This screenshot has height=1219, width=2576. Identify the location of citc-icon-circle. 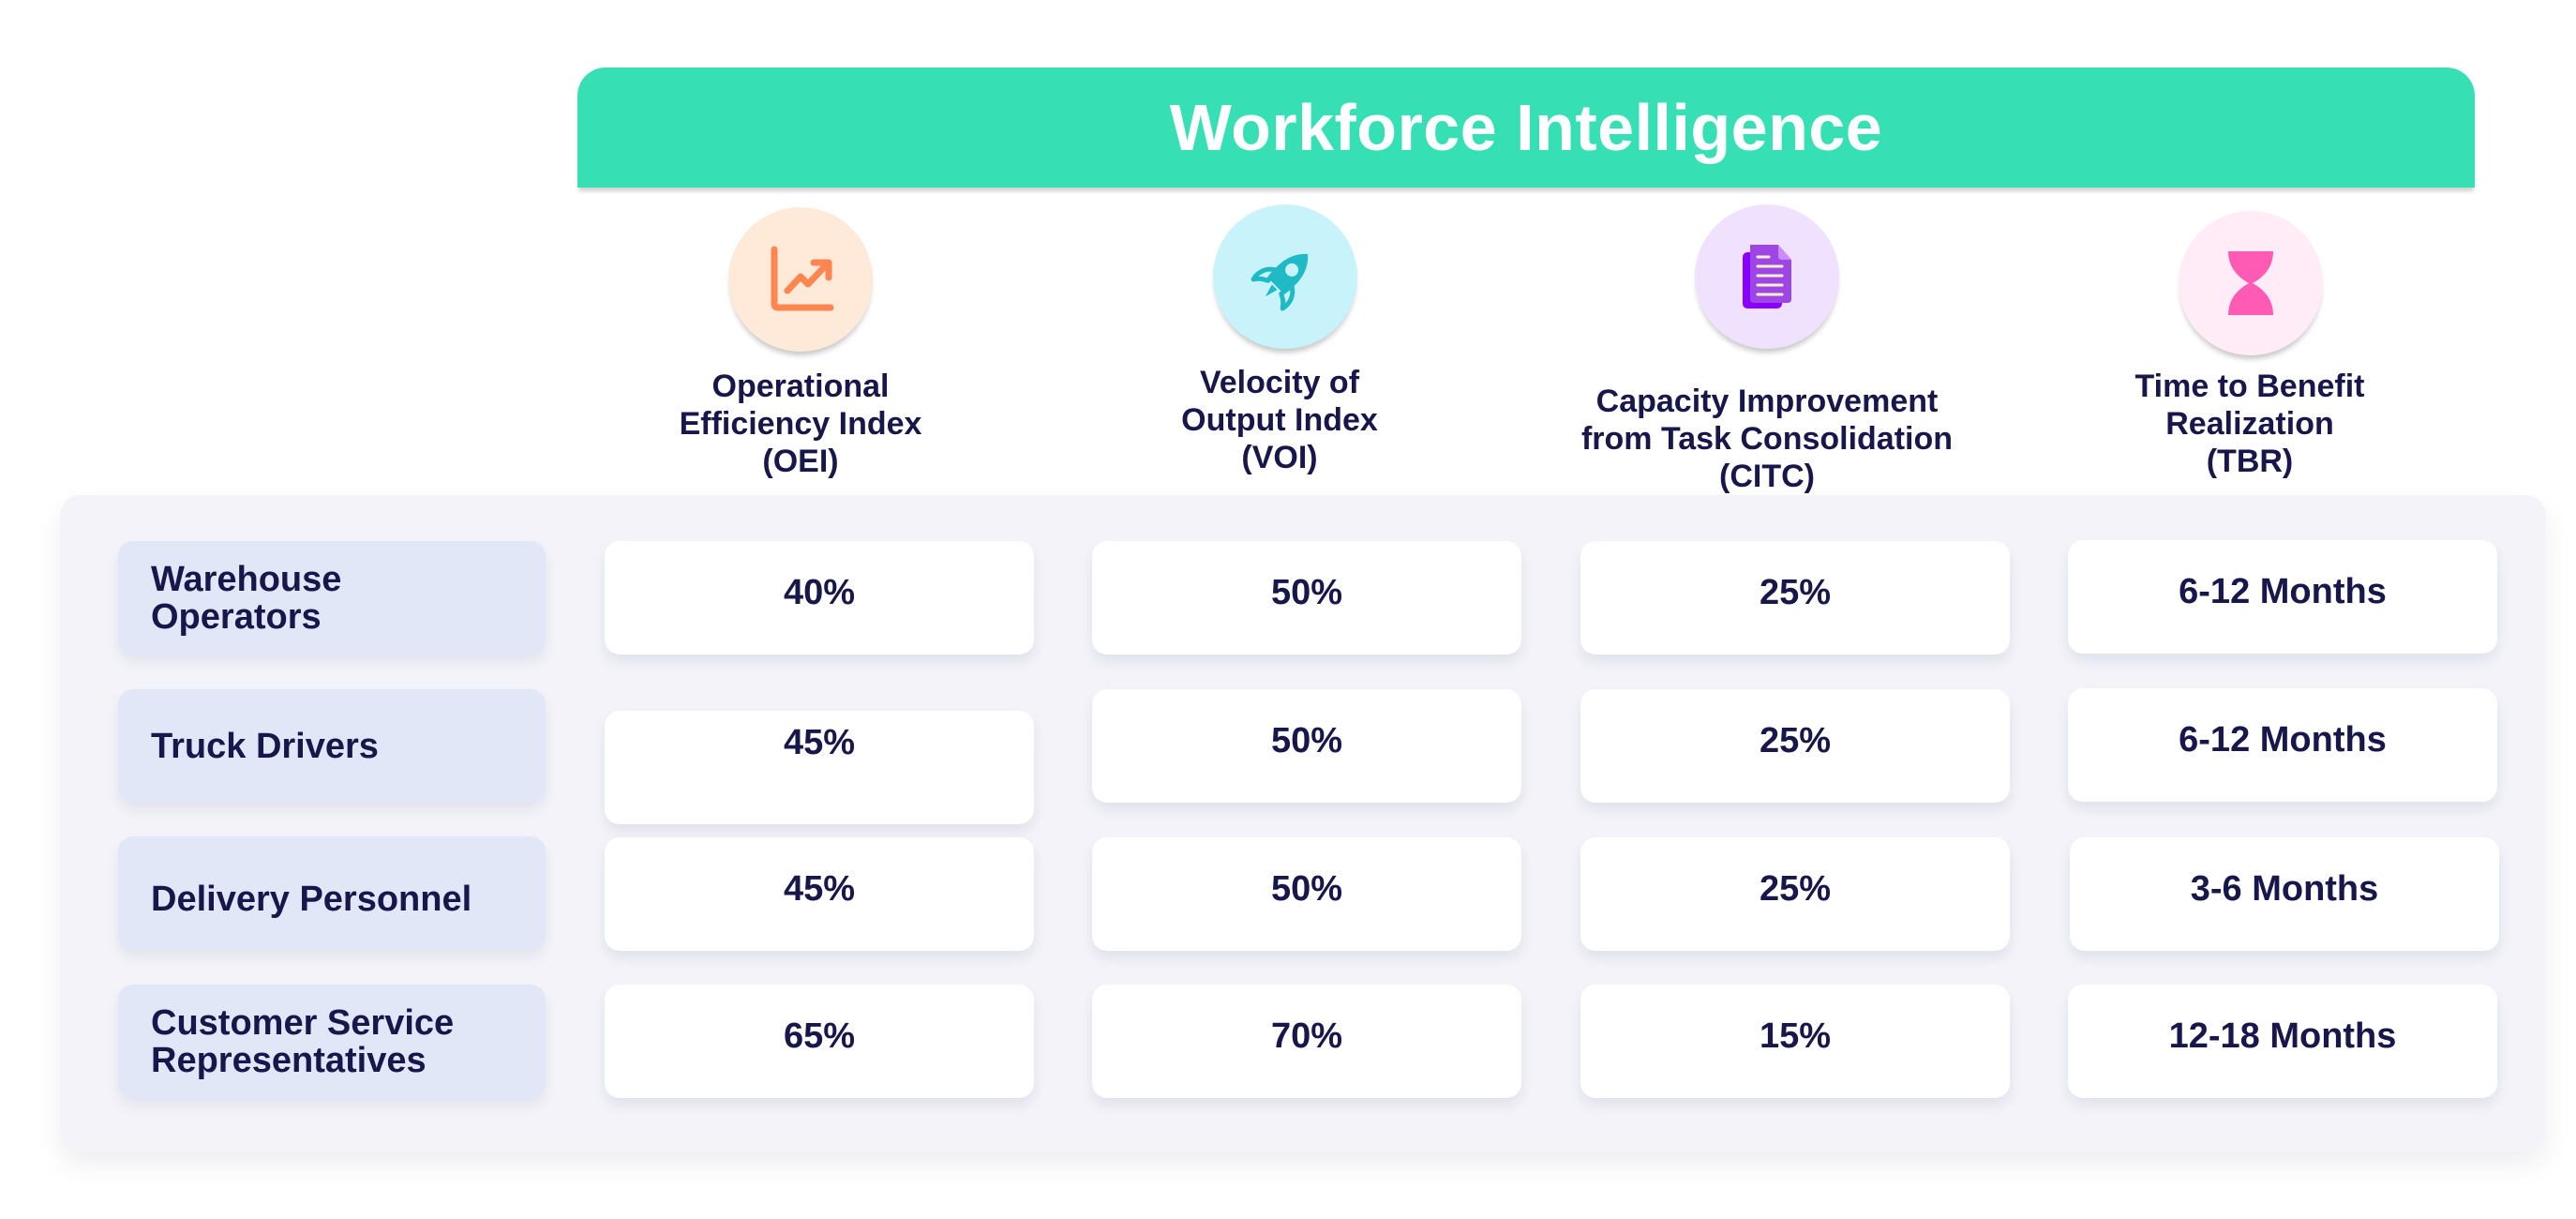
(1767, 277).